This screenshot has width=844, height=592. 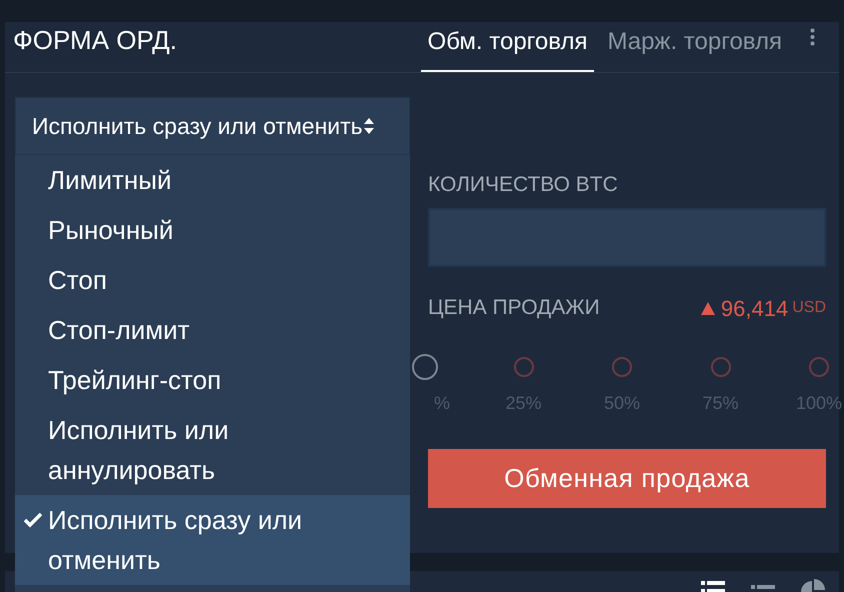 What do you see at coordinates (694, 48) in the screenshot?
I see `tab: Марж. торговля` at bounding box center [694, 48].